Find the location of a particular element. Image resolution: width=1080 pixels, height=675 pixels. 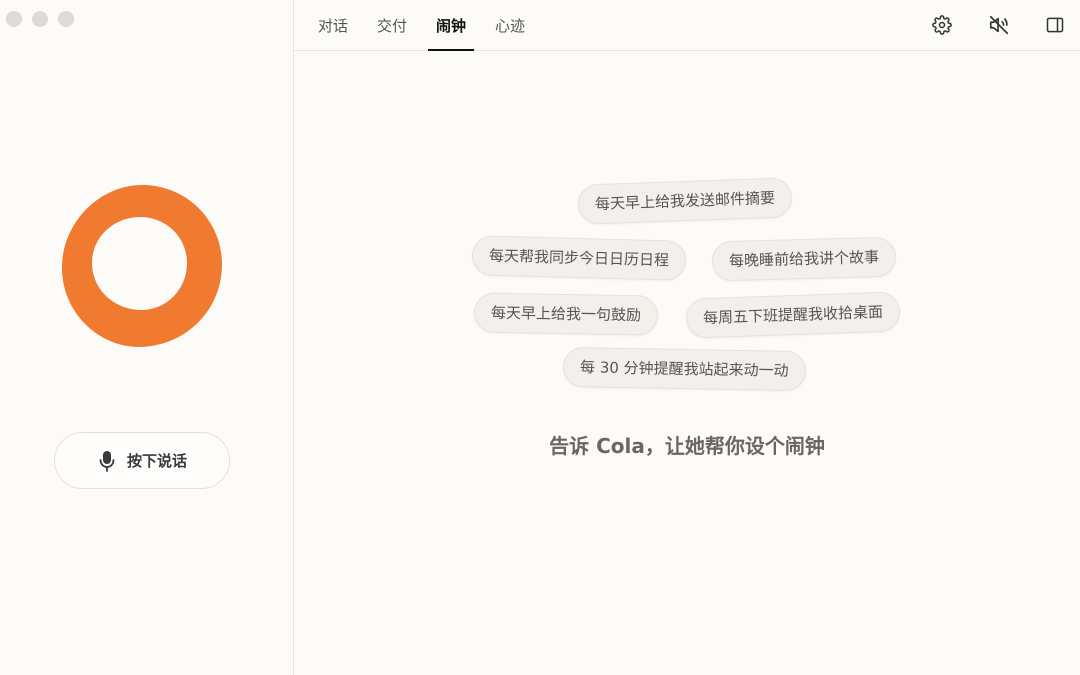

suggestion-chip: 每天早上给我一句鼓励 is located at coordinates (566, 314).